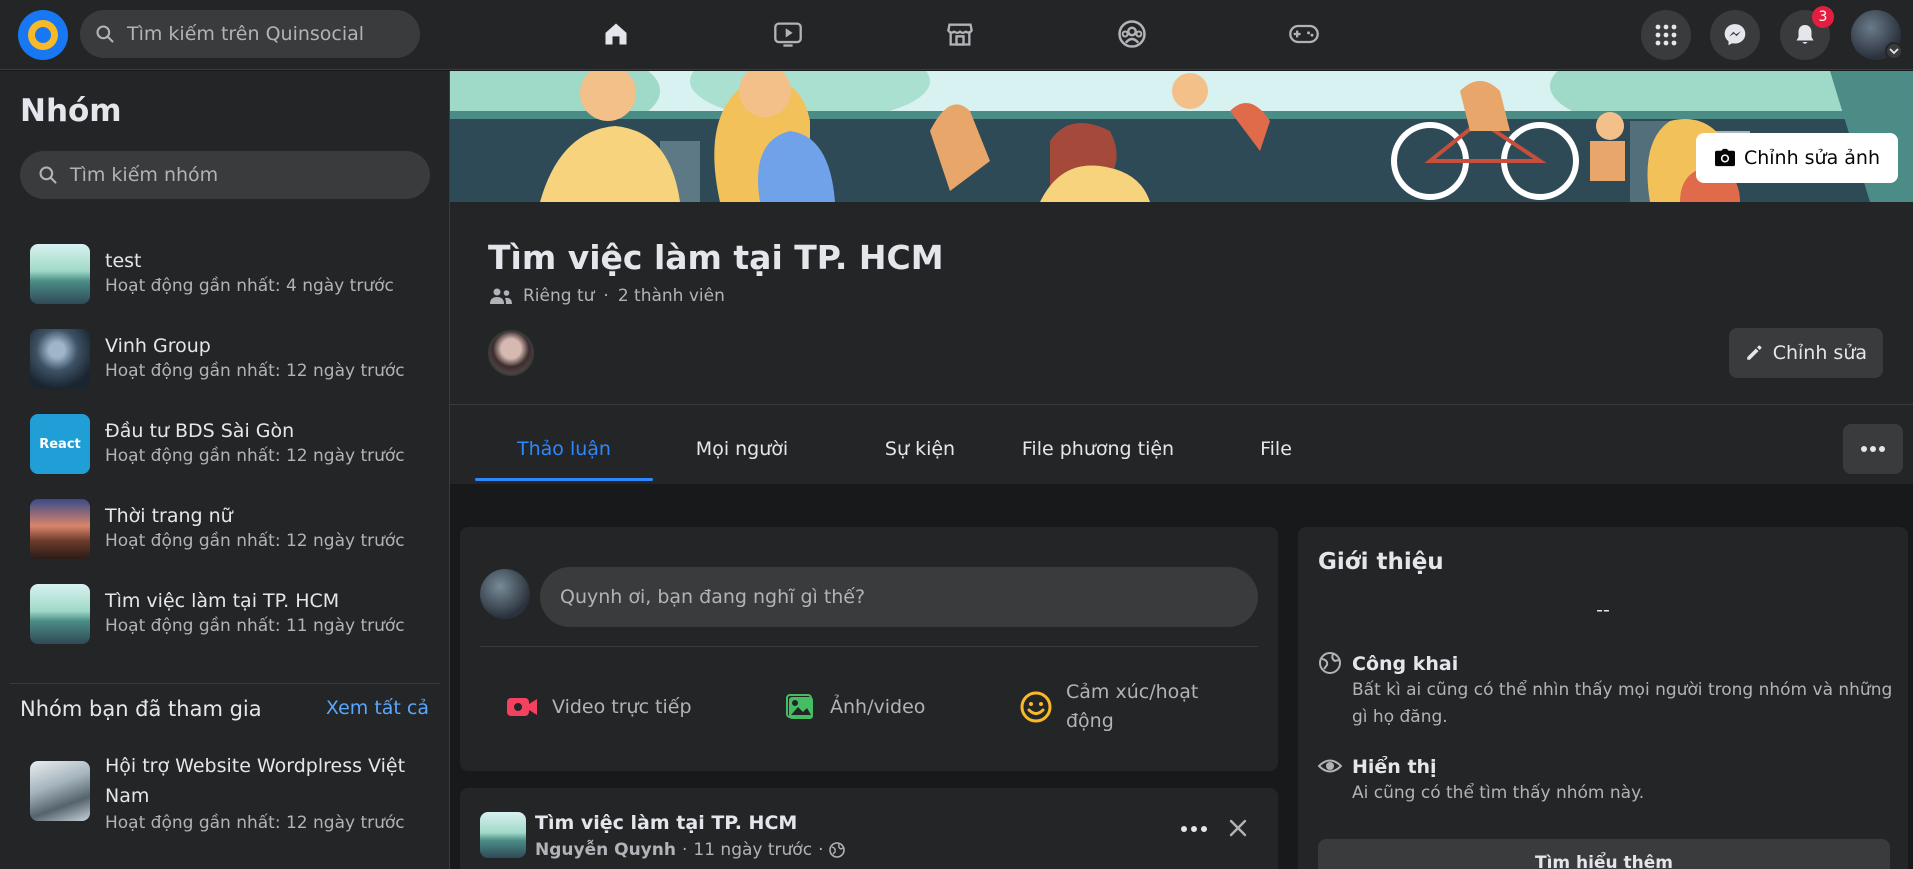  What do you see at coordinates (1724, 157) in the screenshot?
I see `camera-icon` at bounding box center [1724, 157].